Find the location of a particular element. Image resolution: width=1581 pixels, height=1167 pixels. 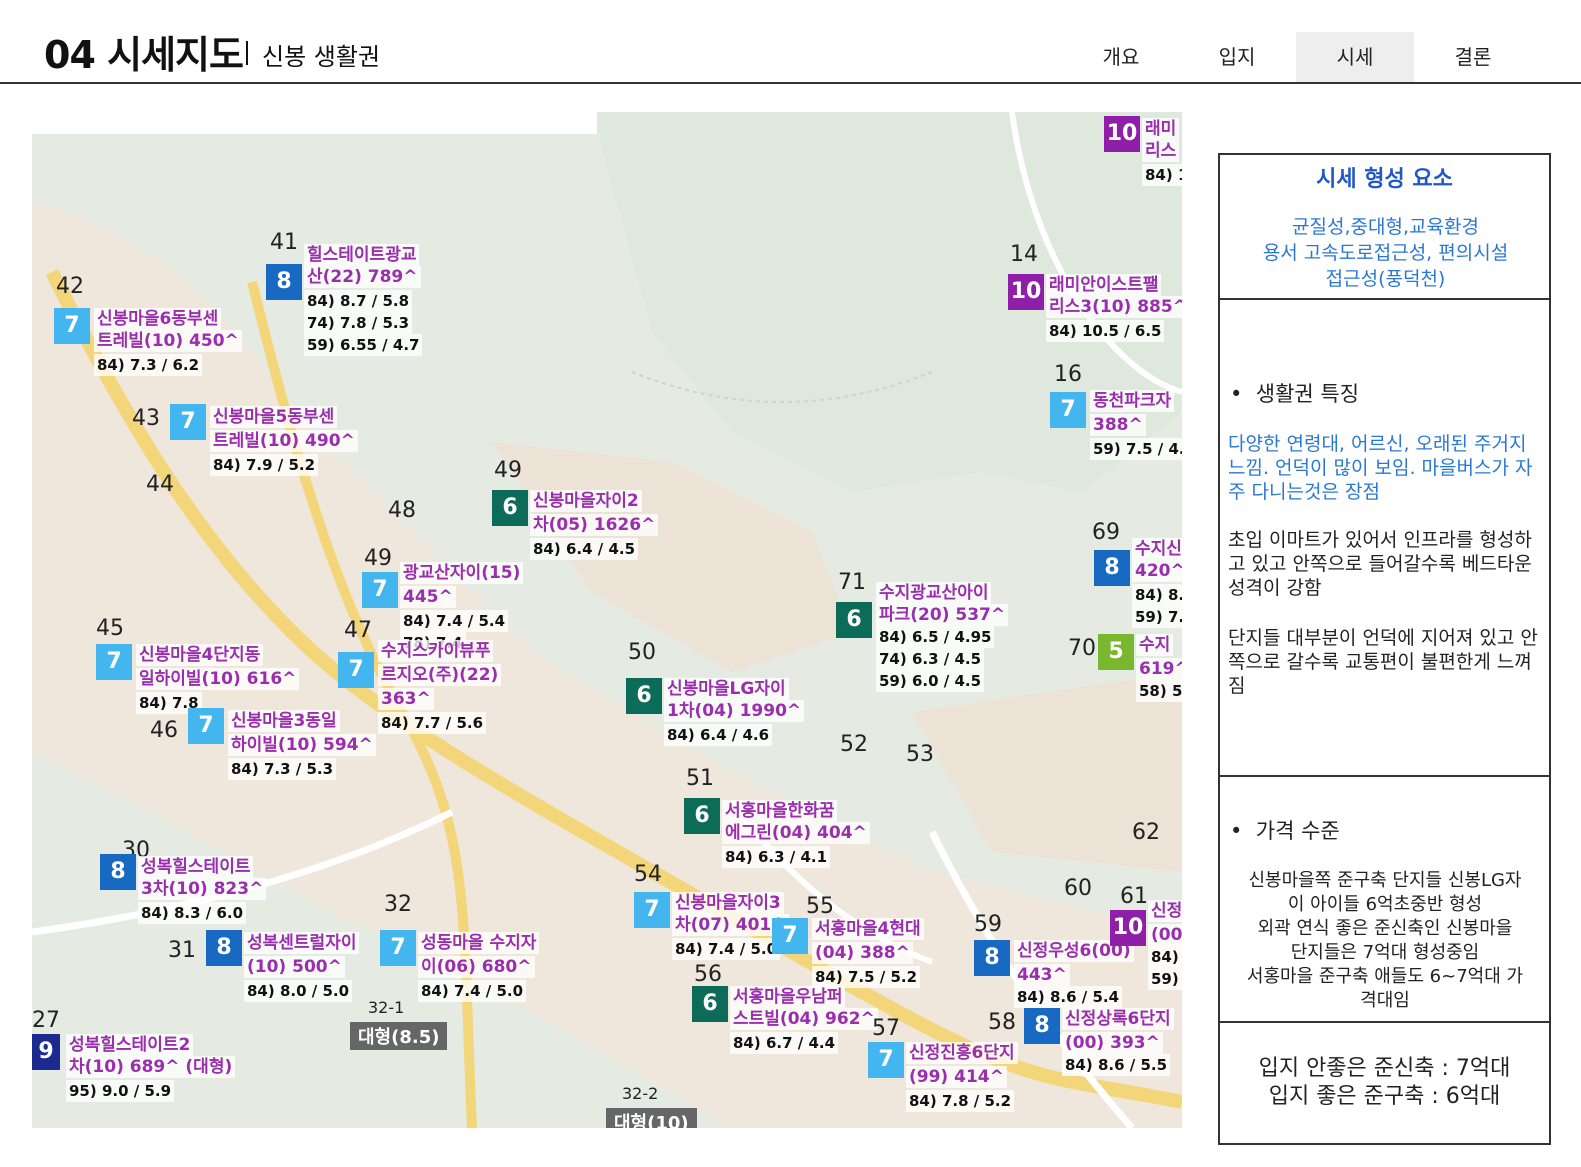

tab-price: 시세 is located at coordinates (1355, 57).